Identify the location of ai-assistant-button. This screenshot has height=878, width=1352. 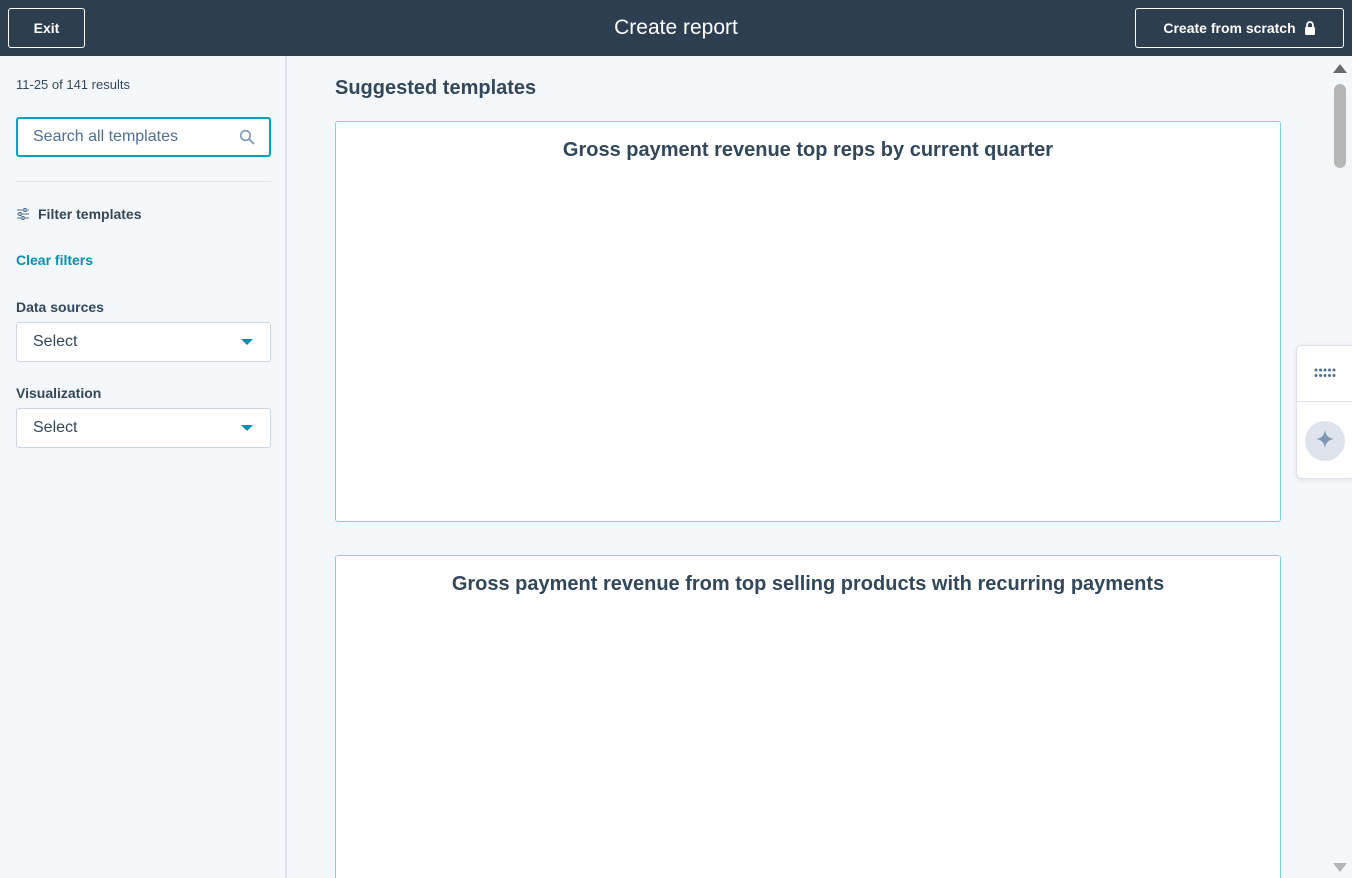
(1325, 441).